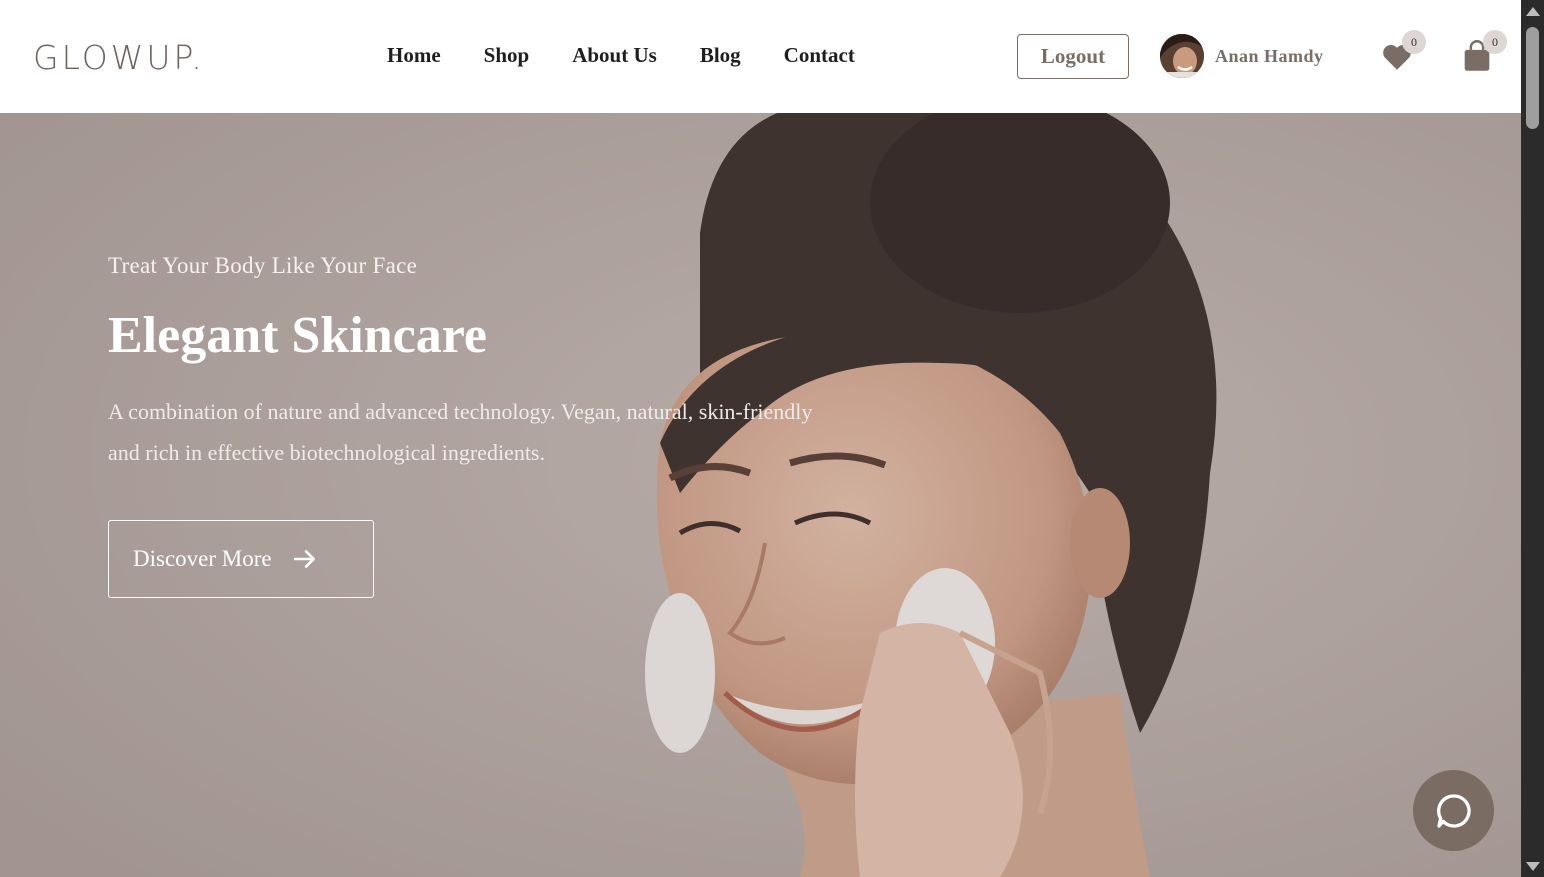 The width and height of the screenshot is (1544, 877). Describe the element at coordinates (1073, 56) in the screenshot. I see `logout-button: Logout` at that location.